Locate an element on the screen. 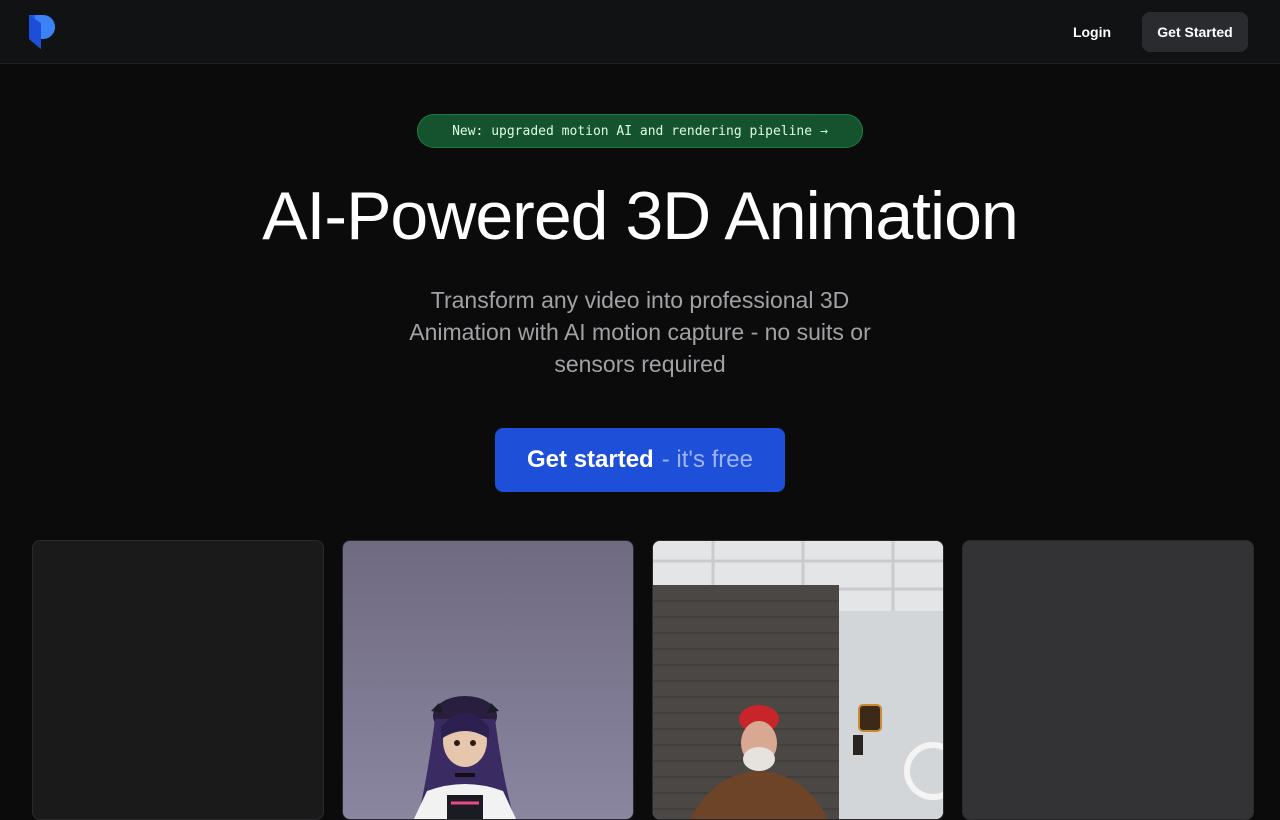 Image resolution: width=1280 pixels, height=820 pixels. get-started-hero-button: Get started - it's free is located at coordinates (640, 460).